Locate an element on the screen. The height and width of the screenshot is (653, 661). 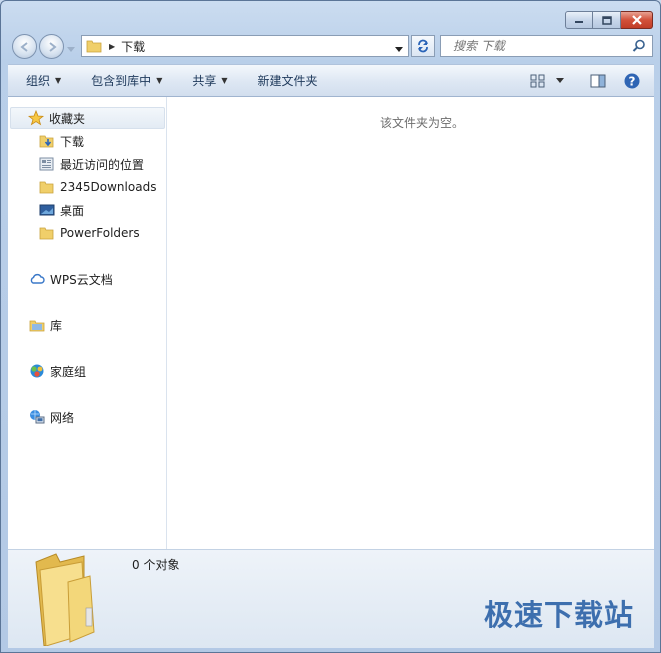
search-input is located at coordinates (543, 46).